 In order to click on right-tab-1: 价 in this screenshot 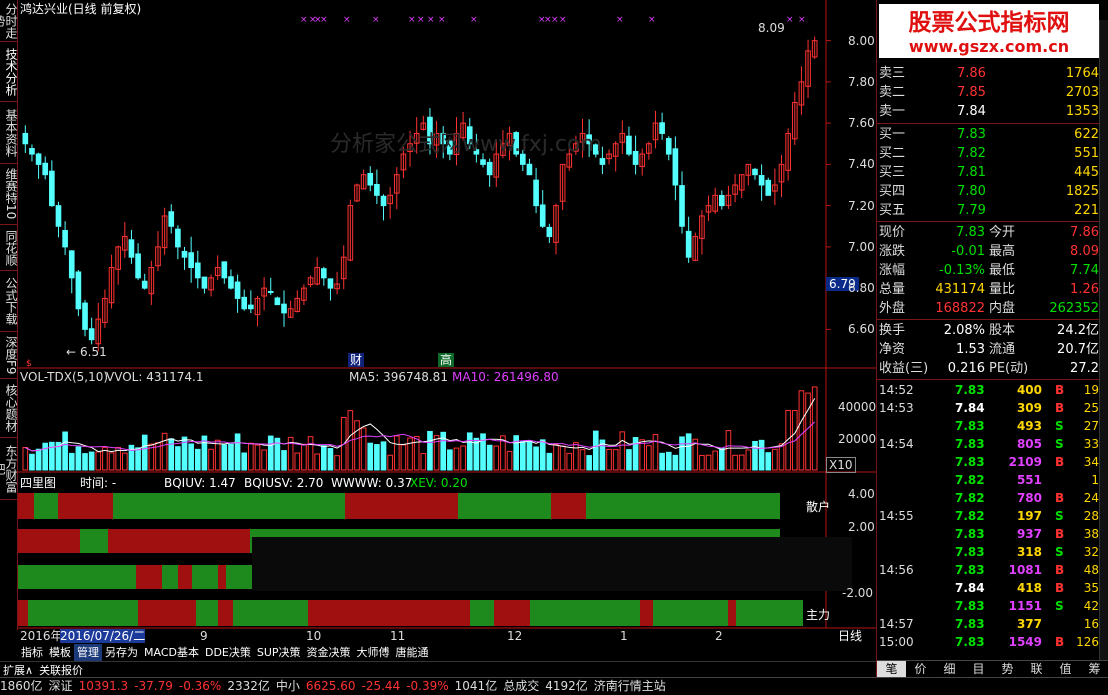, I will do `click(920, 669)`.